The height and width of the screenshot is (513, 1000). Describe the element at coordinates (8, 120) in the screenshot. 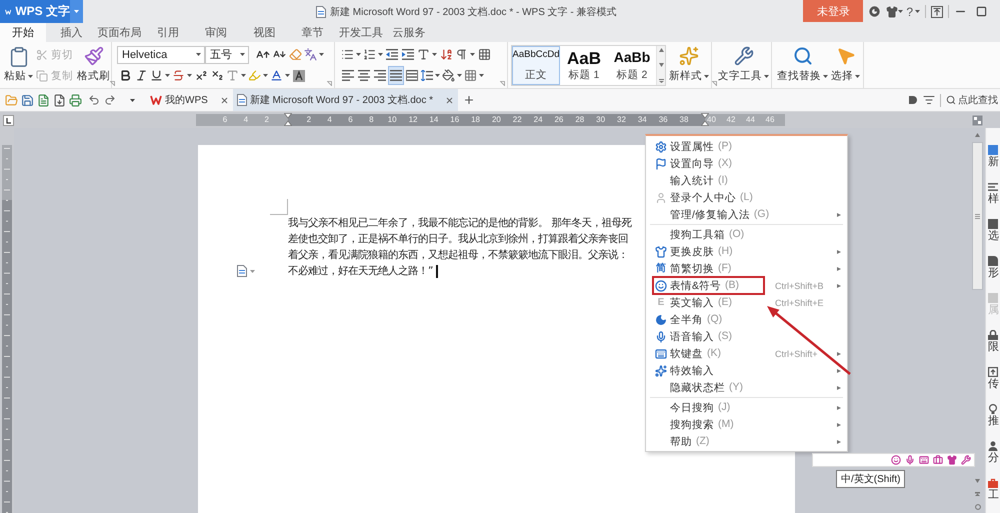

I see `tab-stop-icon` at that location.